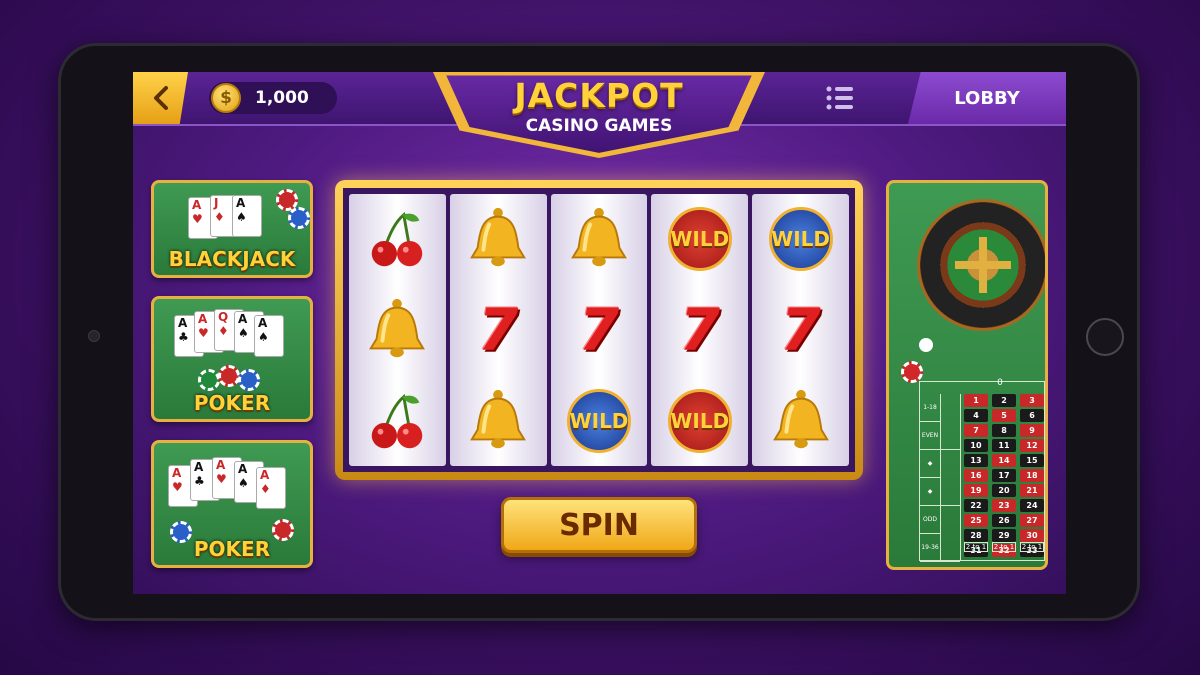 The image size is (1200, 675). I want to click on reel-2: 7, so click(498, 330).